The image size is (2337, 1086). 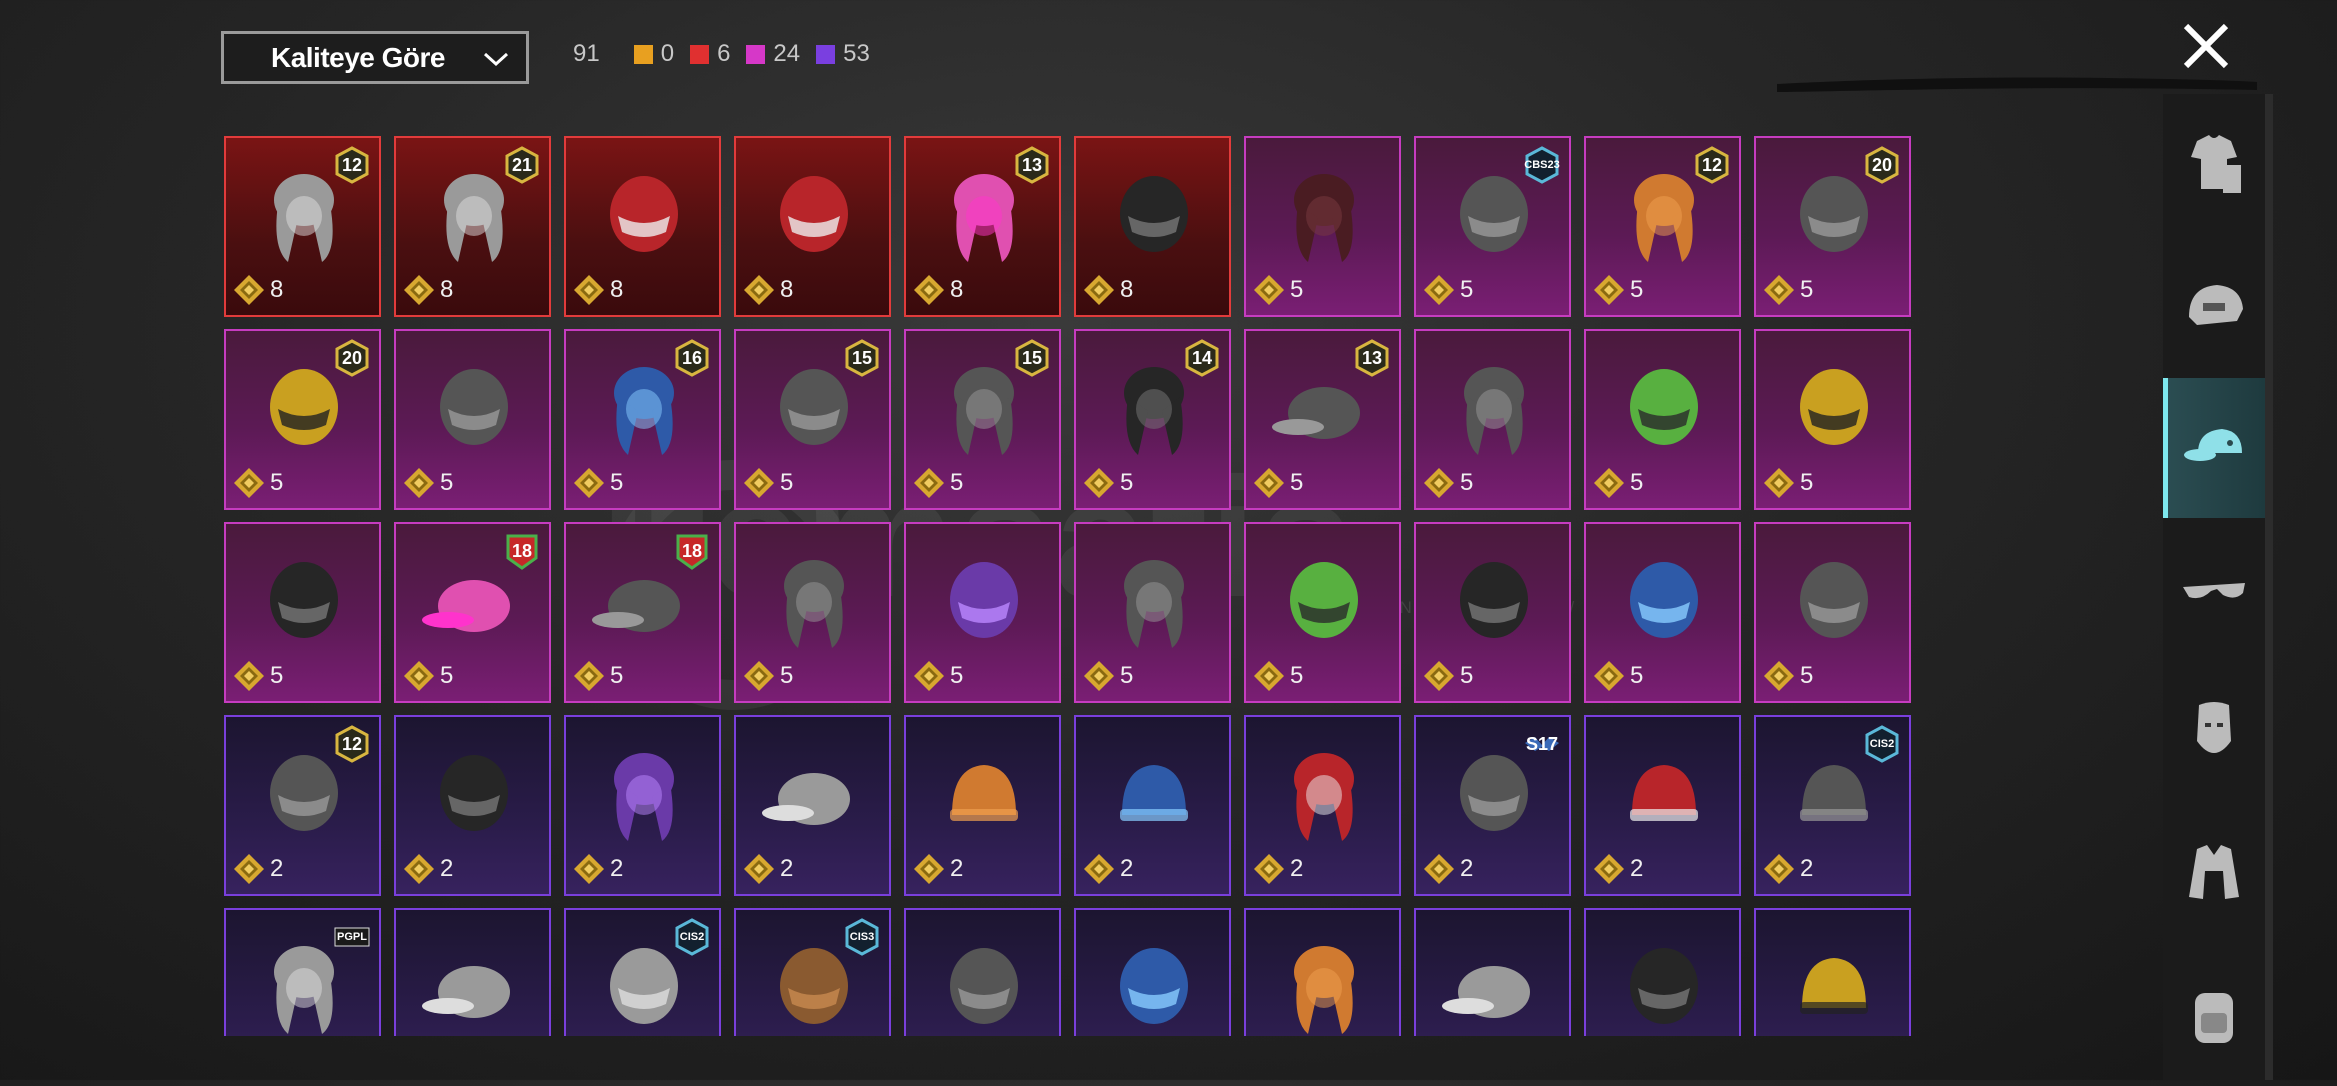 What do you see at coordinates (773, 54) in the screenshot?
I see `count-epic: 24` at bounding box center [773, 54].